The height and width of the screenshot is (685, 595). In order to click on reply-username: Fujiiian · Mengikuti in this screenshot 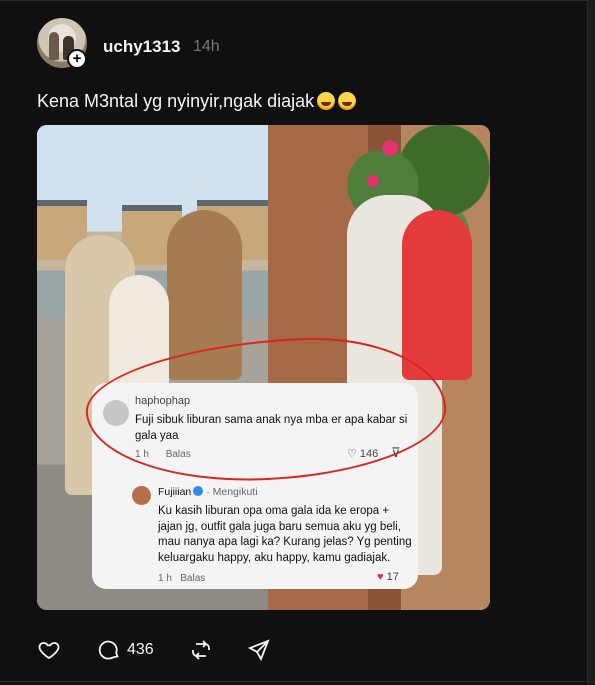, I will do `click(208, 492)`.